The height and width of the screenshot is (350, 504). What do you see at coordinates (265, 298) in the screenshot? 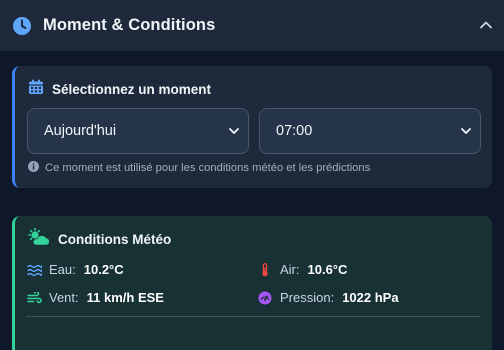
I see `gauge-icon` at bounding box center [265, 298].